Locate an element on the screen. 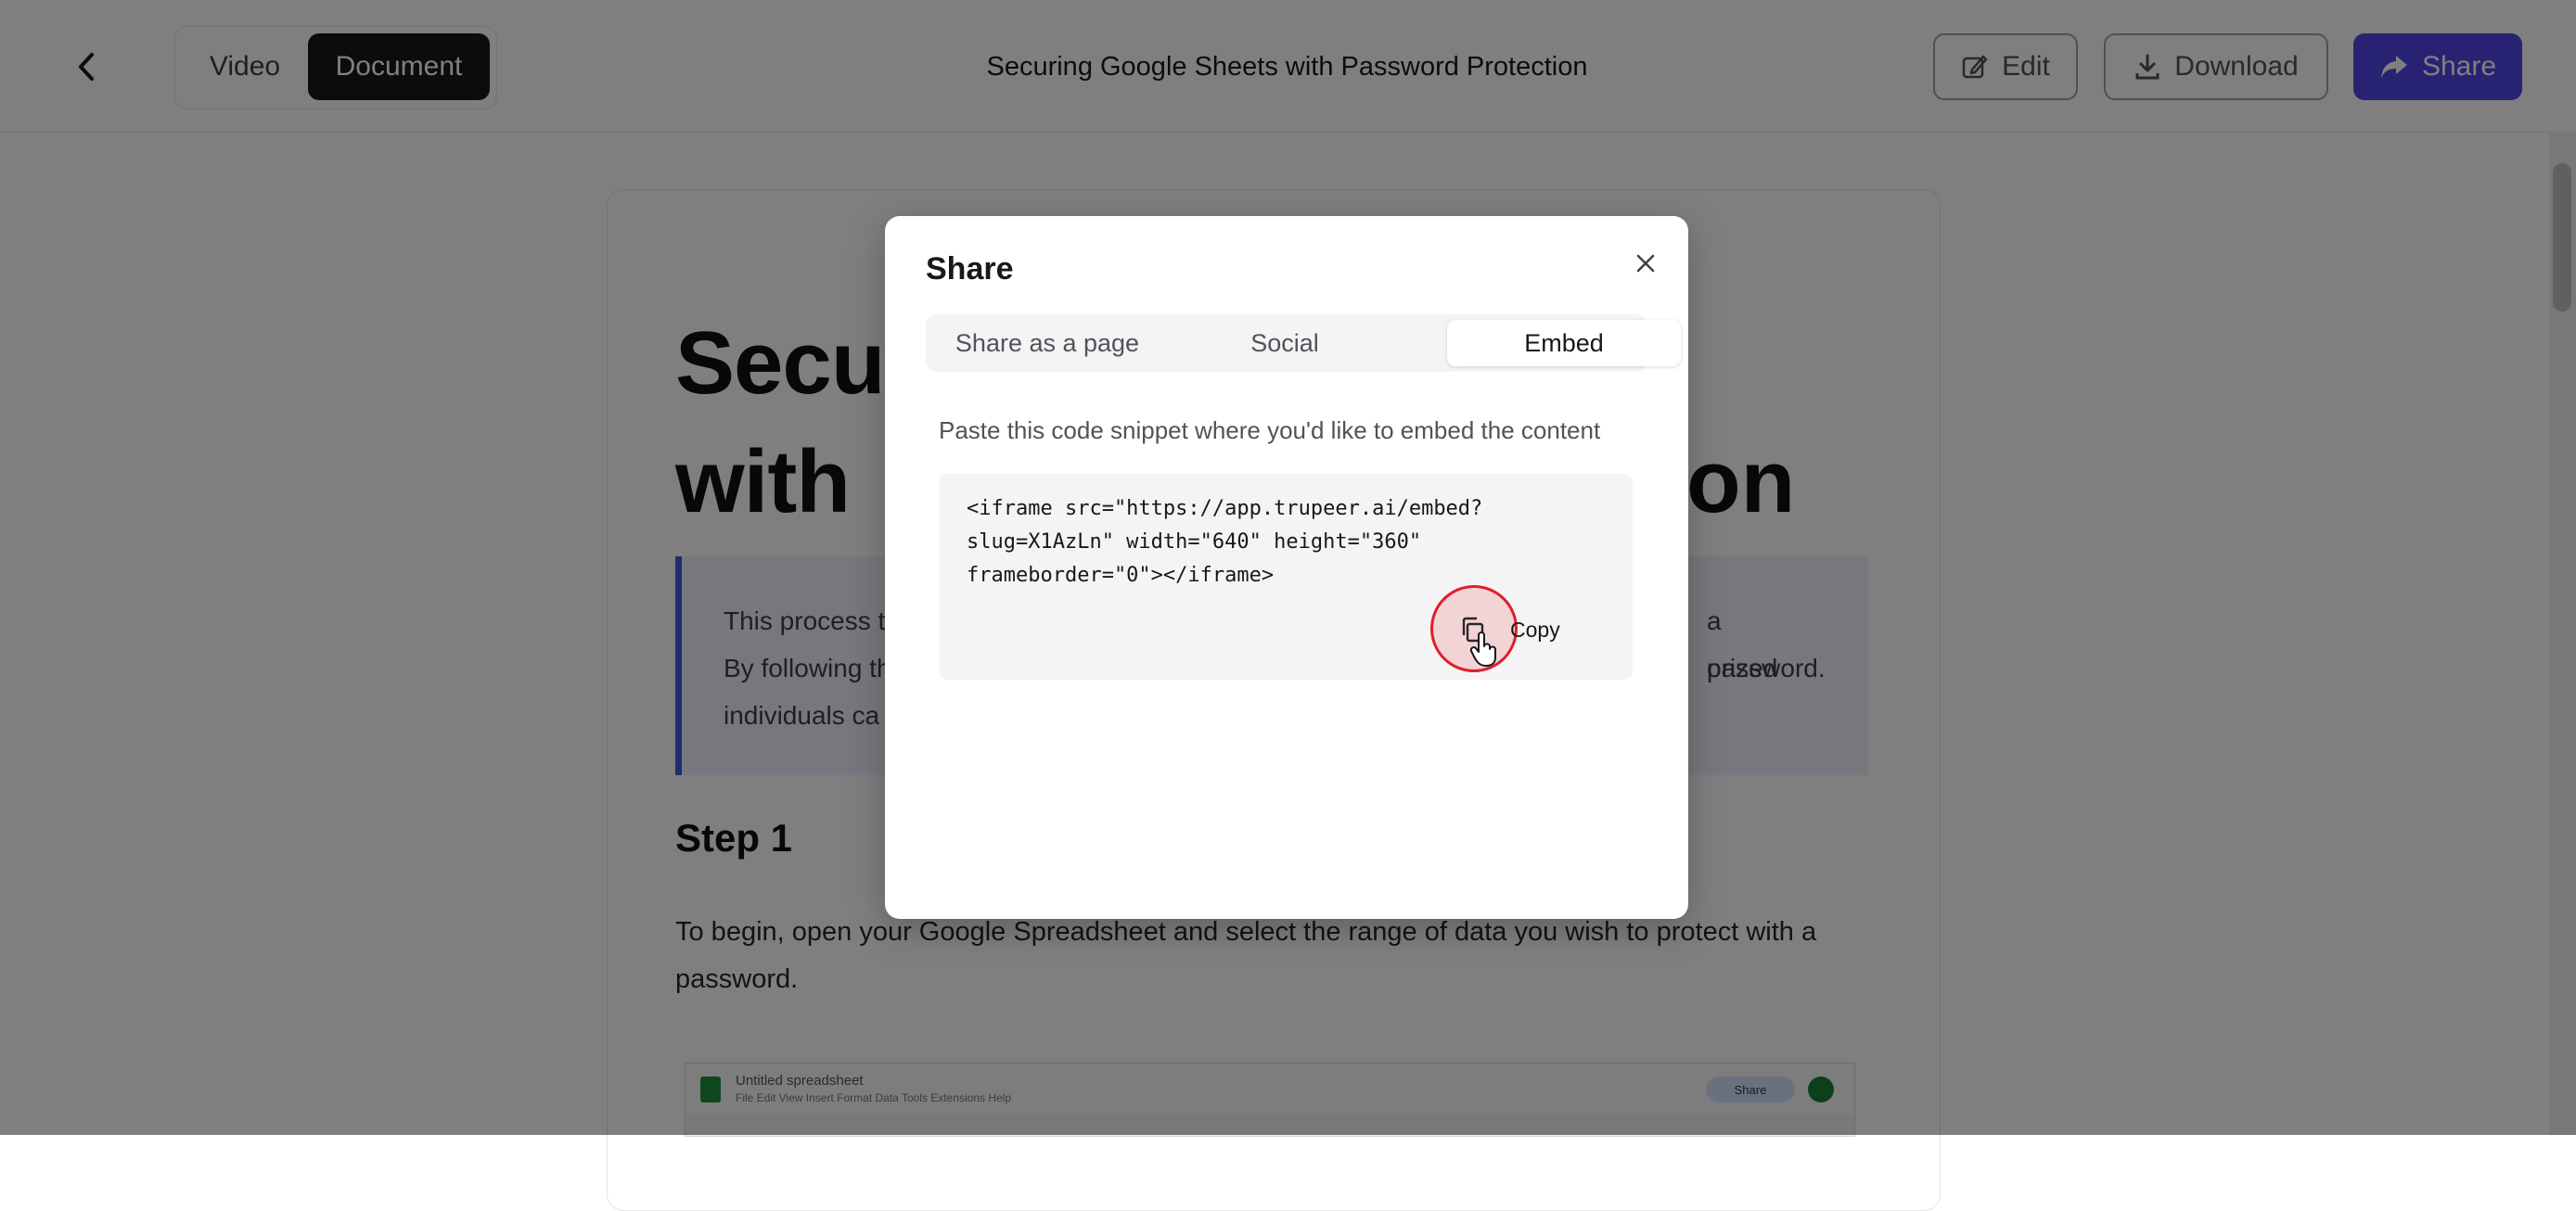 The height and width of the screenshot is (1211, 2576). code-line: slug=X1AzLn" width="640" height="360" is located at coordinates (1194, 542).